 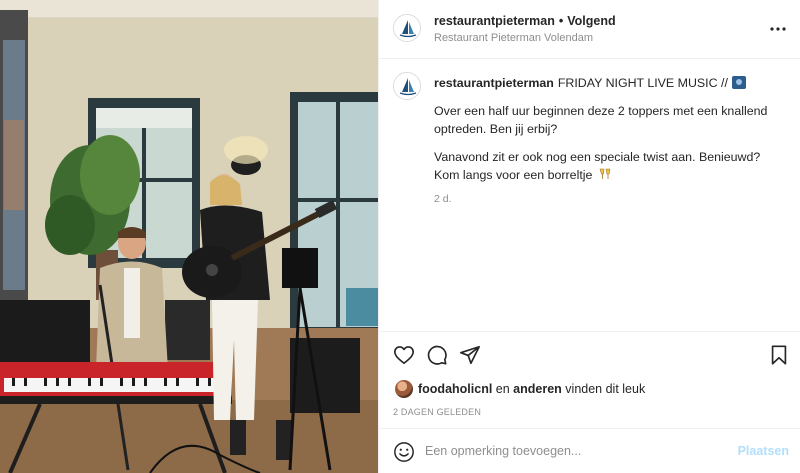 What do you see at coordinates (605, 173) in the screenshot?
I see `clinking-glasses-icon` at bounding box center [605, 173].